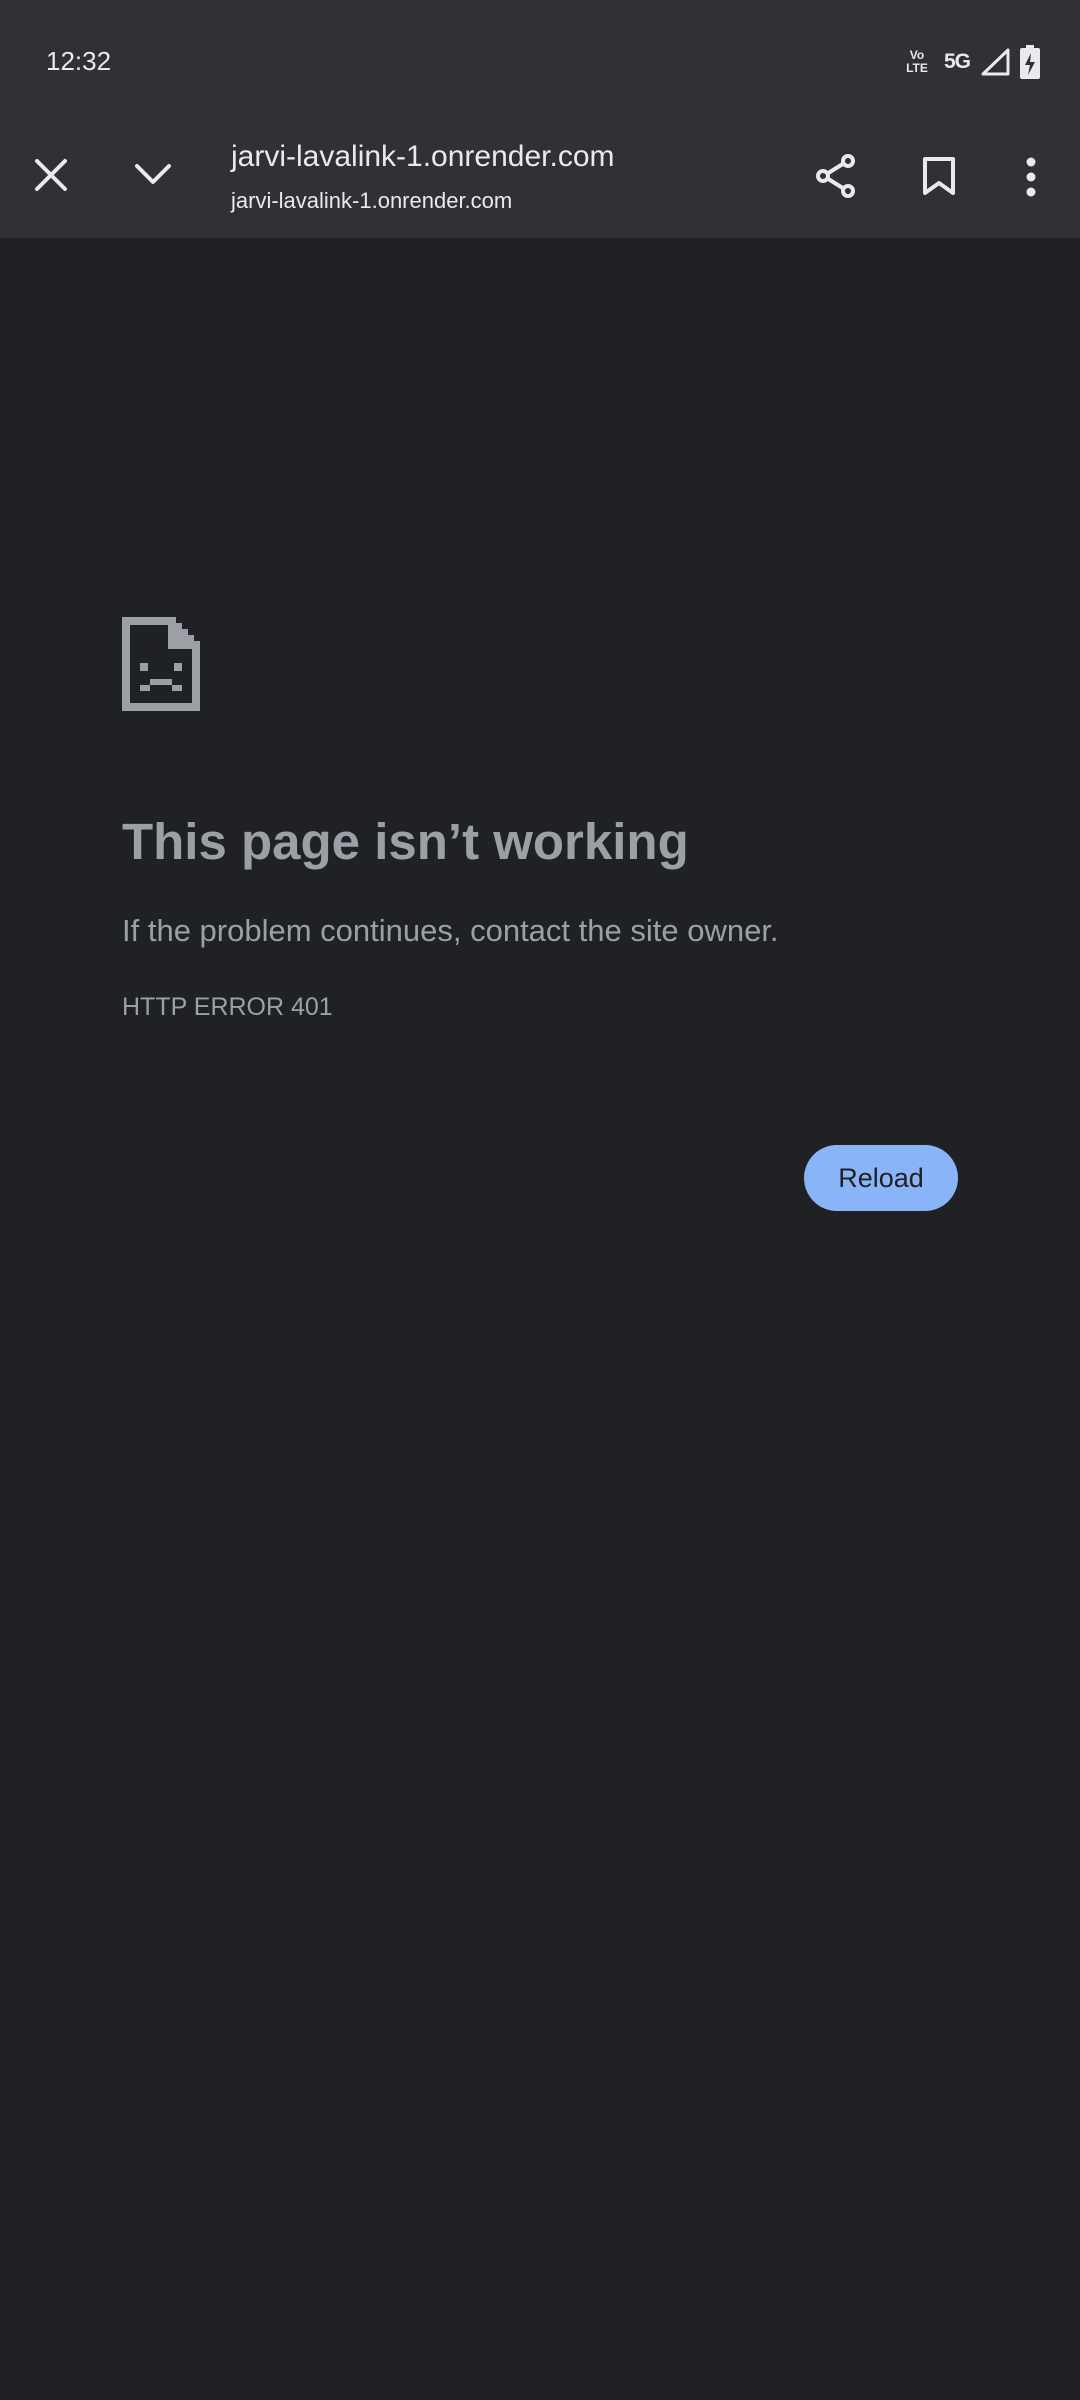 The height and width of the screenshot is (2400, 1080). Describe the element at coordinates (1030, 62) in the screenshot. I see `battery-charging-icon` at that location.